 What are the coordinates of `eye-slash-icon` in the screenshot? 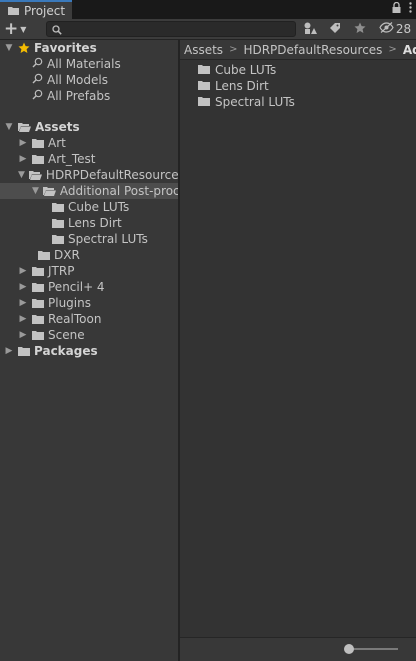 It's located at (386, 29).